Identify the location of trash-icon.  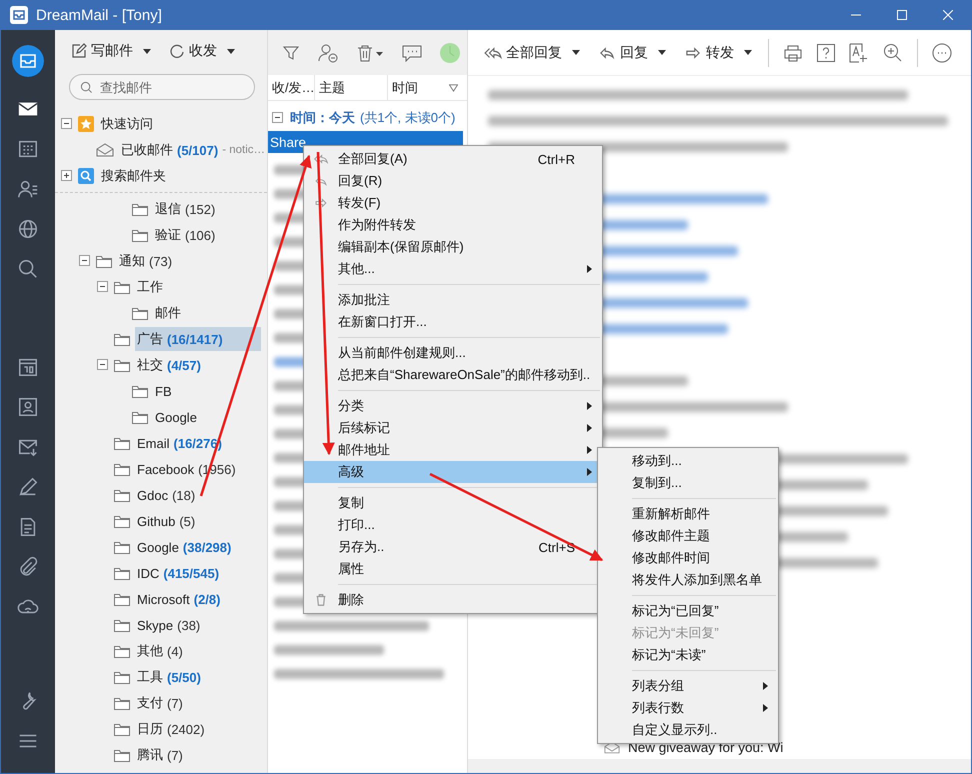
(370, 53).